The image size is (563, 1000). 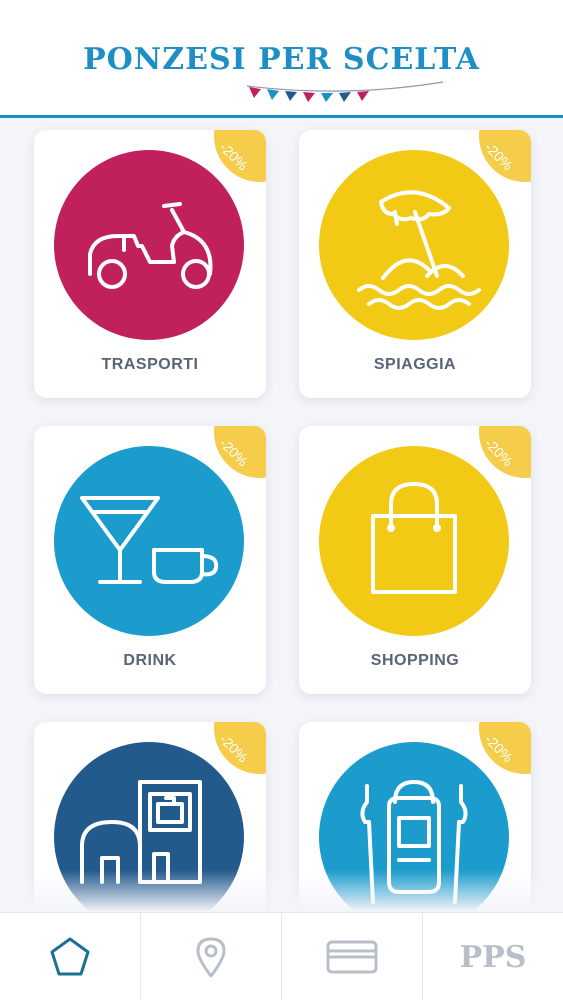 I want to click on category-card-spiaggia: -20% SPIAGGIA, so click(x=415, y=264).